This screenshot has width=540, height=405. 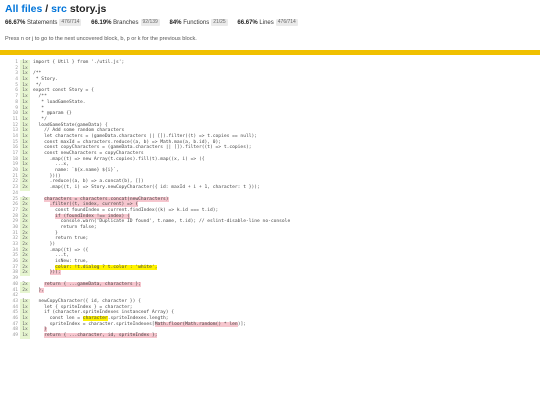 I want to click on hit-count: 1x, so click(x=25, y=336).